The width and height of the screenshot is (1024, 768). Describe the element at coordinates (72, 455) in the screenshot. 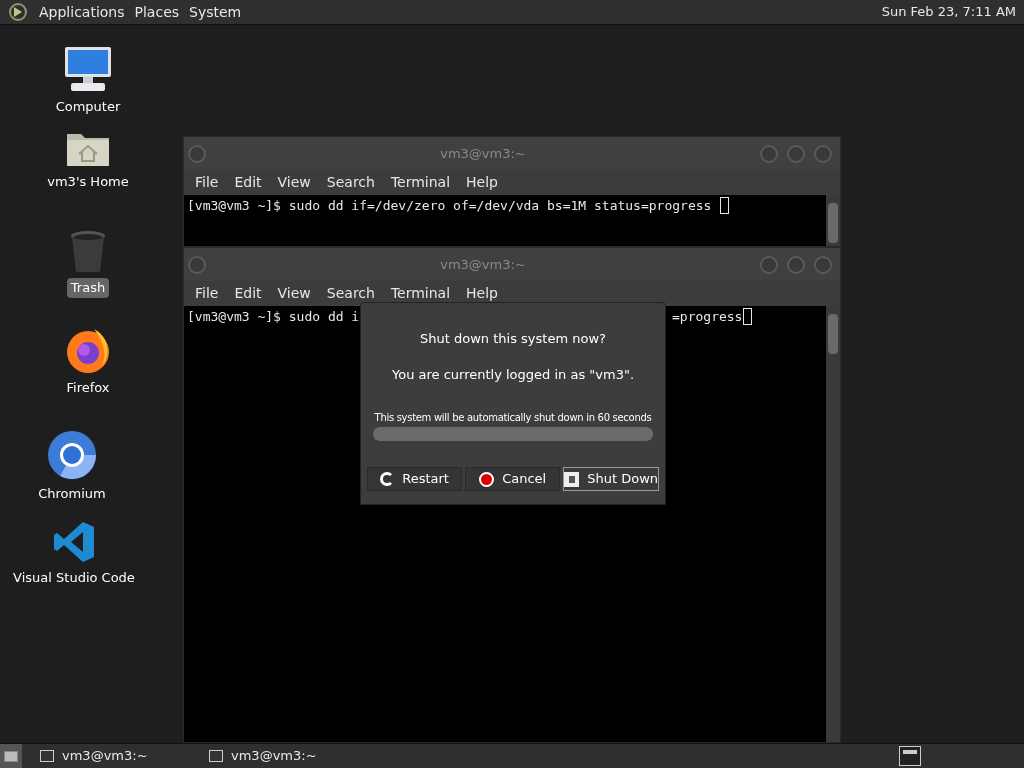

I see `chromium-icon` at that location.